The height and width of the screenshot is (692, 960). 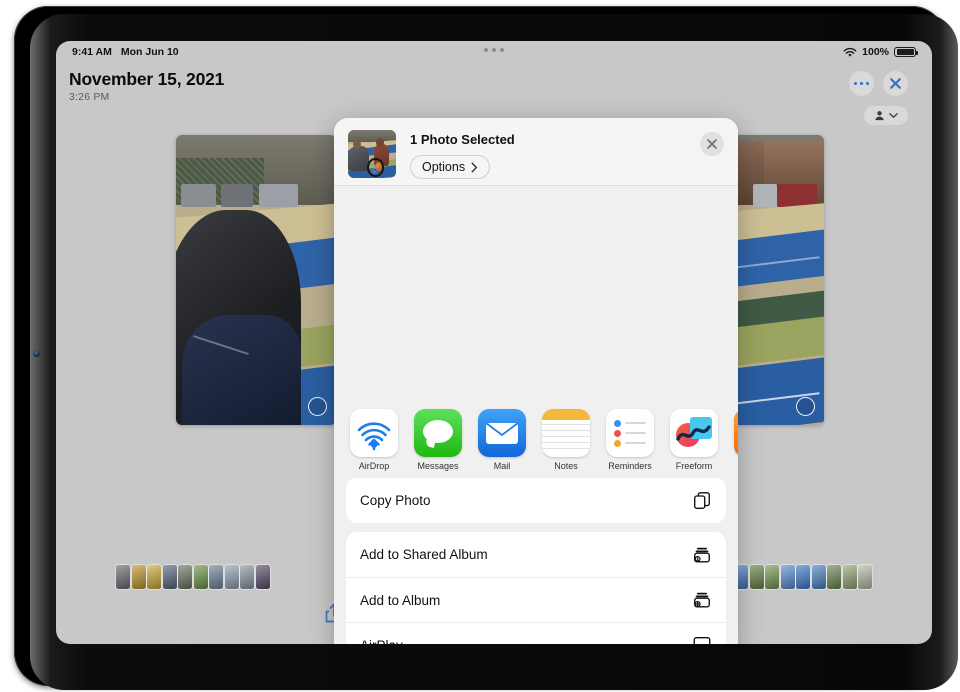 What do you see at coordinates (536, 599) in the screenshot?
I see `share-action-add-to-album: Add to Album` at bounding box center [536, 599].